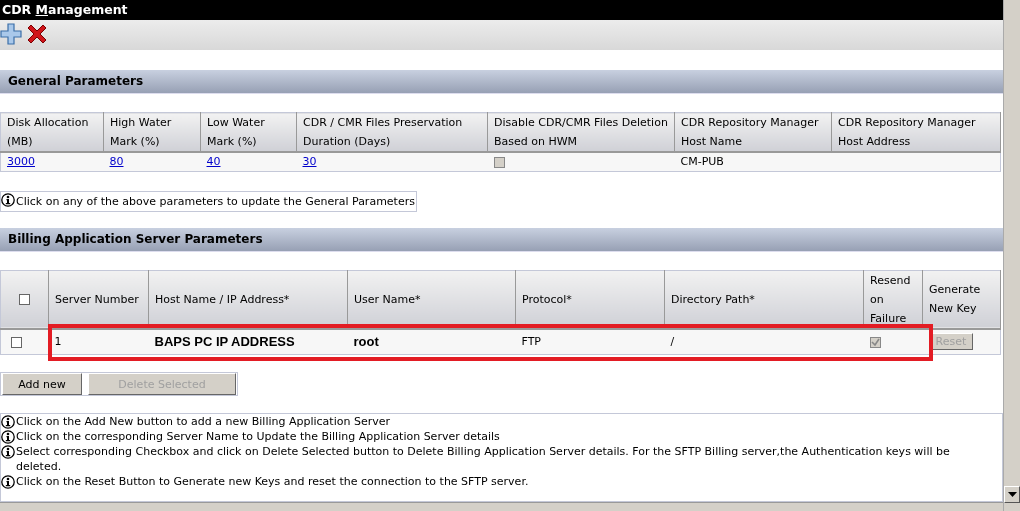 Image resolution: width=1020 pixels, height=511 pixels. I want to click on column-header: Resend on Failure, so click(893, 299).